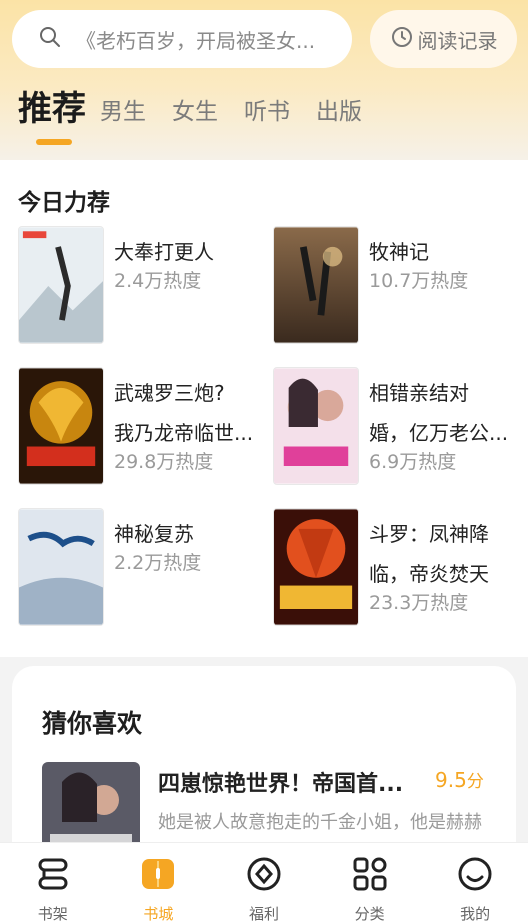 The width and height of the screenshot is (528, 923). Describe the element at coordinates (320, 822) in the screenshot. I see `guess-book-description: 她是被人故意抱走的千金小姐，他是赫赫` at that location.